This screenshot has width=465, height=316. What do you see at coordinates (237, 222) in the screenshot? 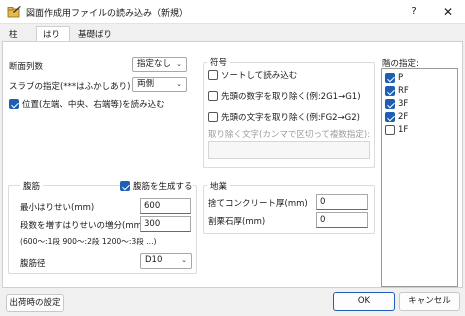
I see `gravel-label: 割栗石厚(mm)` at bounding box center [237, 222].